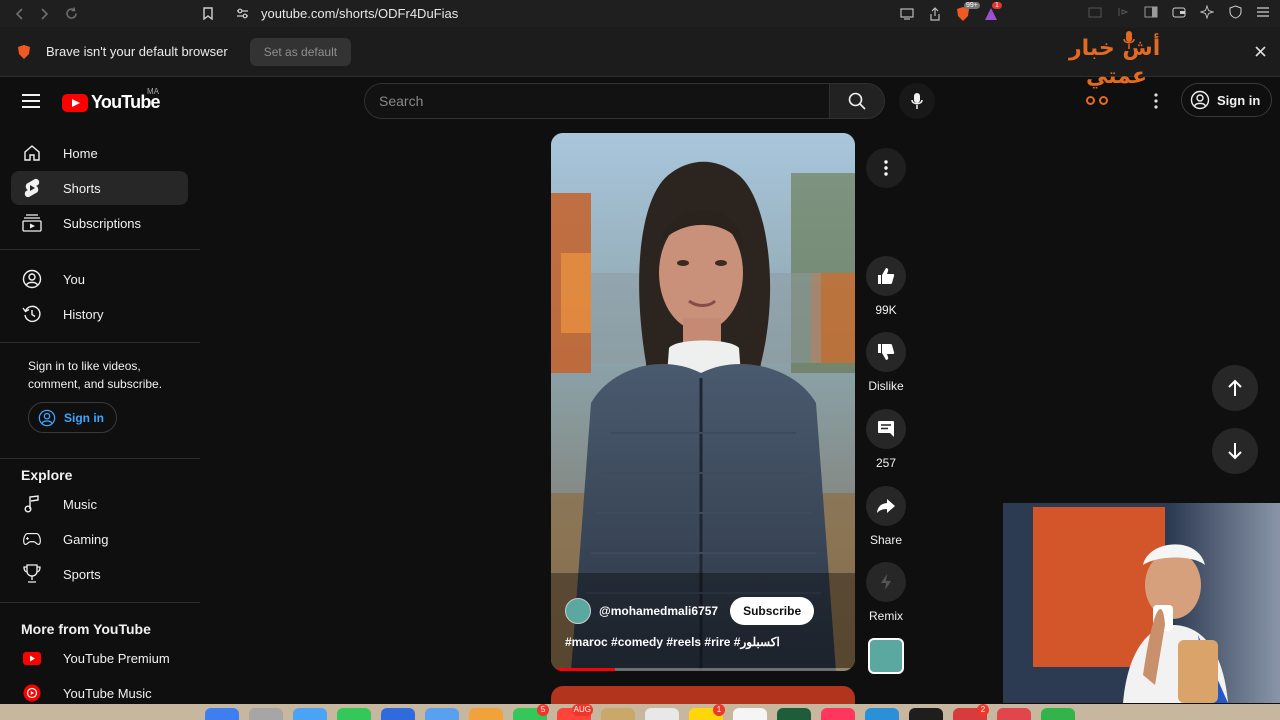 The height and width of the screenshot is (720, 1280). I want to click on dock-badge: 2, so click(983, 710).